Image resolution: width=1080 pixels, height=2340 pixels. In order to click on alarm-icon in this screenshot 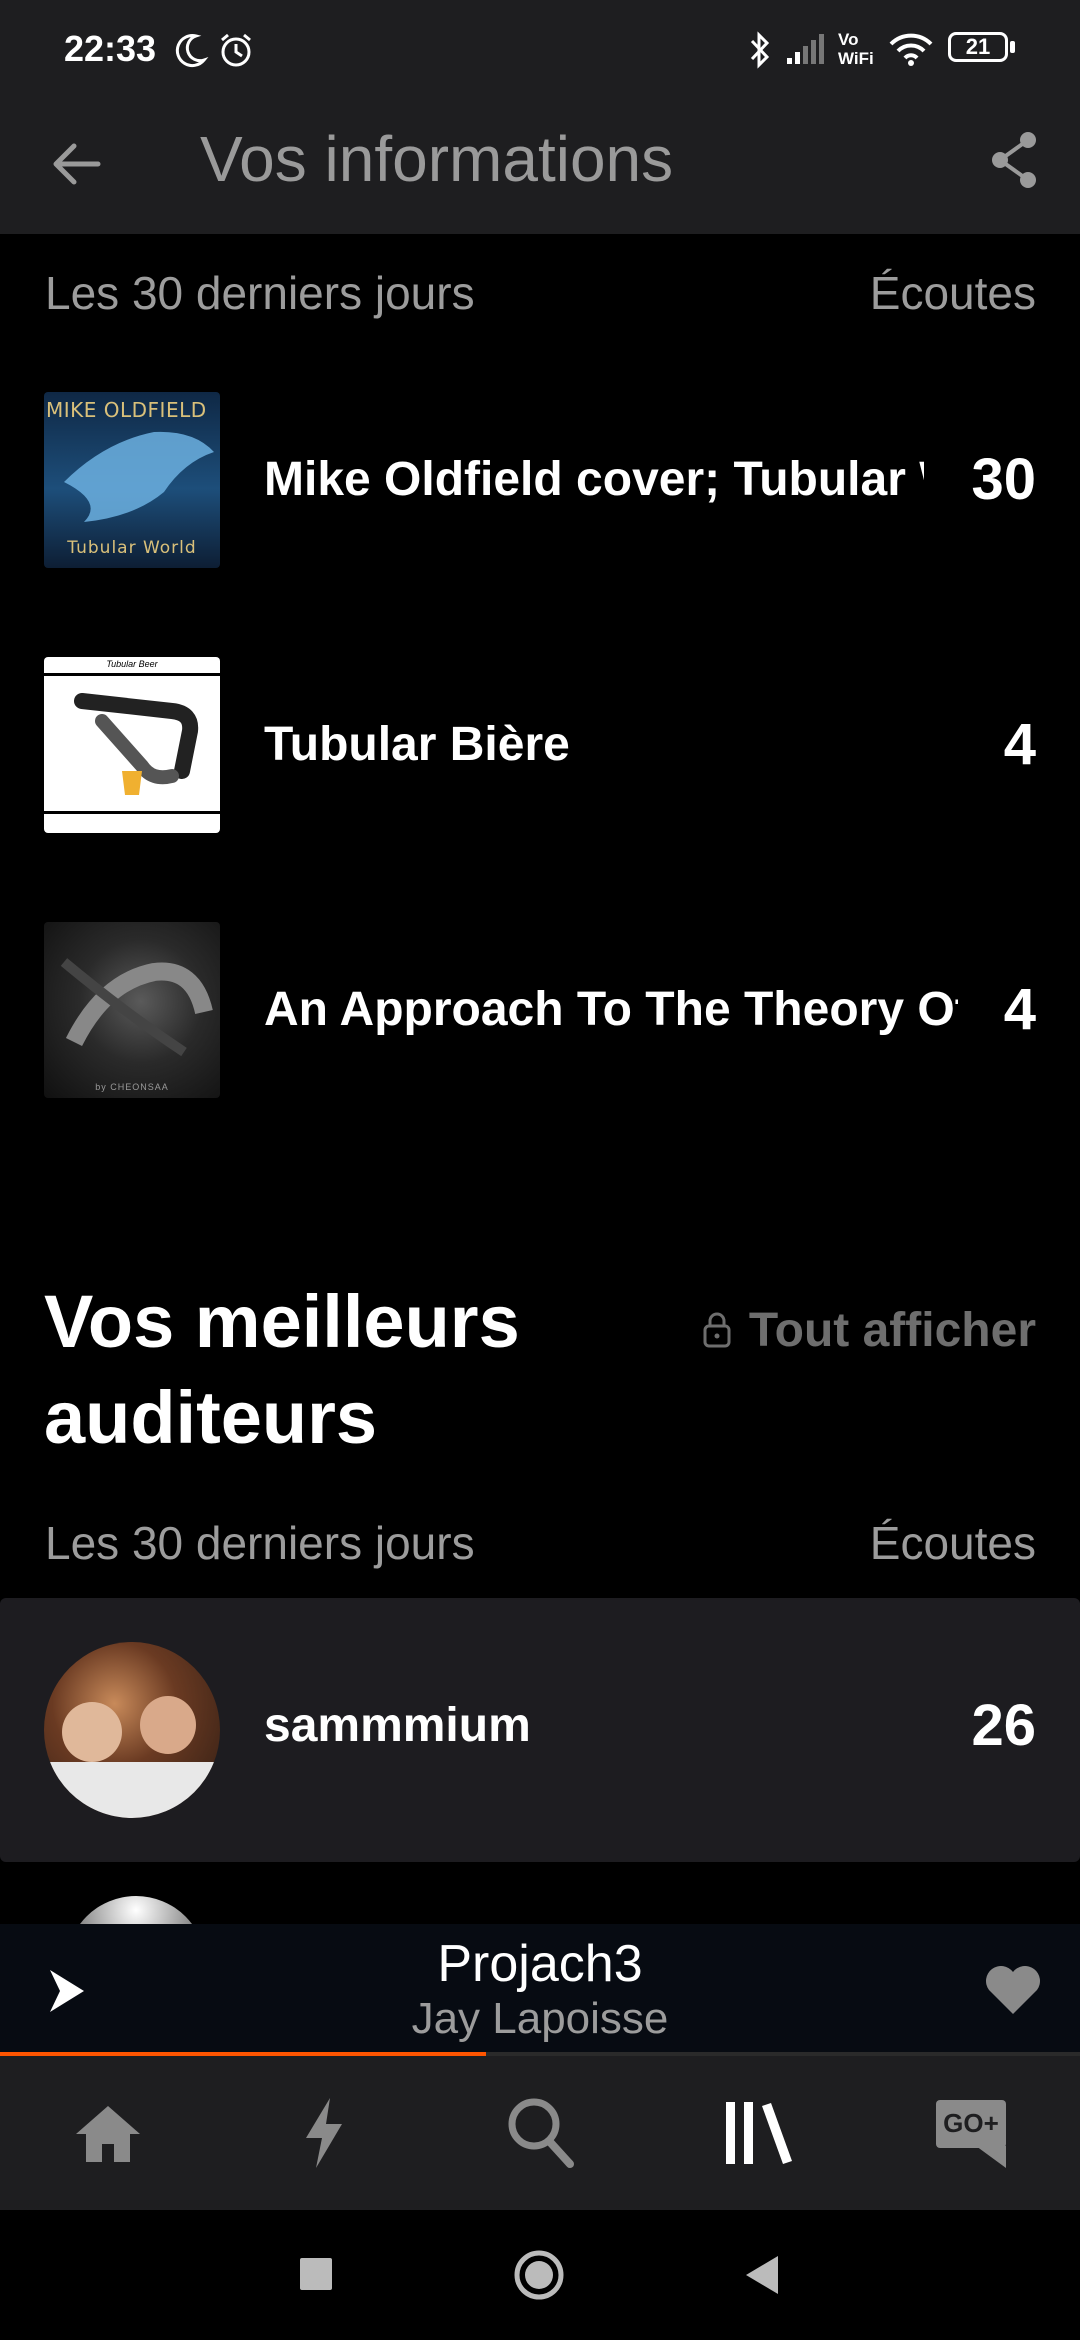, I will do `click(236, 50)`.